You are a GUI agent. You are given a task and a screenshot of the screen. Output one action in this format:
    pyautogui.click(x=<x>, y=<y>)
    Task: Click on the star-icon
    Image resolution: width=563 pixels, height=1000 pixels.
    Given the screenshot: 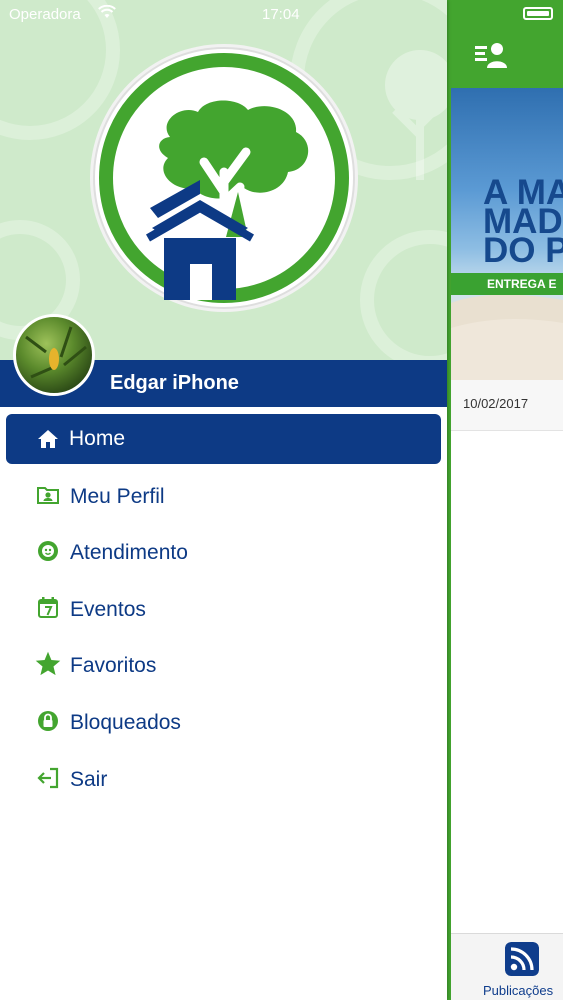 What is the action you would take?
    pyautogui.click(x=48, y=664)
    